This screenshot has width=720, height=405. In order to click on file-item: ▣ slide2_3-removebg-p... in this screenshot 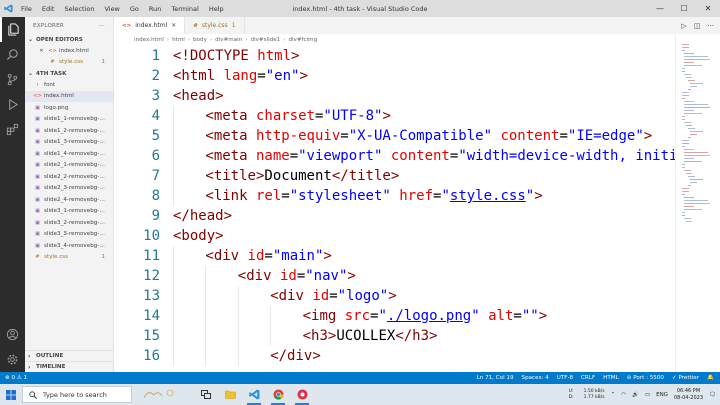, I will do `click(69, 189)`.